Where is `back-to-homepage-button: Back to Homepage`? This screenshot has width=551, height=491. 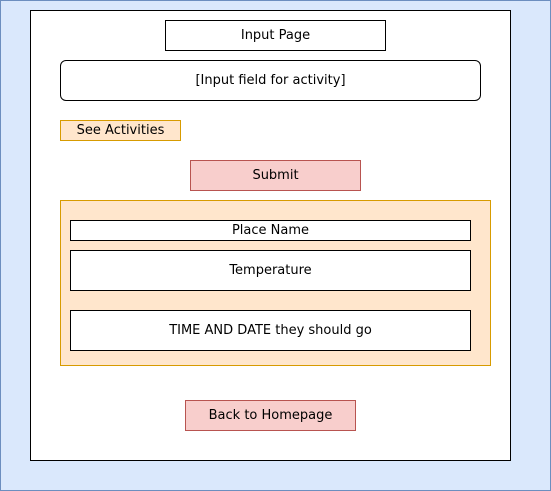 back-to-homepage-button: Back to Homepage is located at coordinates (270, 415).